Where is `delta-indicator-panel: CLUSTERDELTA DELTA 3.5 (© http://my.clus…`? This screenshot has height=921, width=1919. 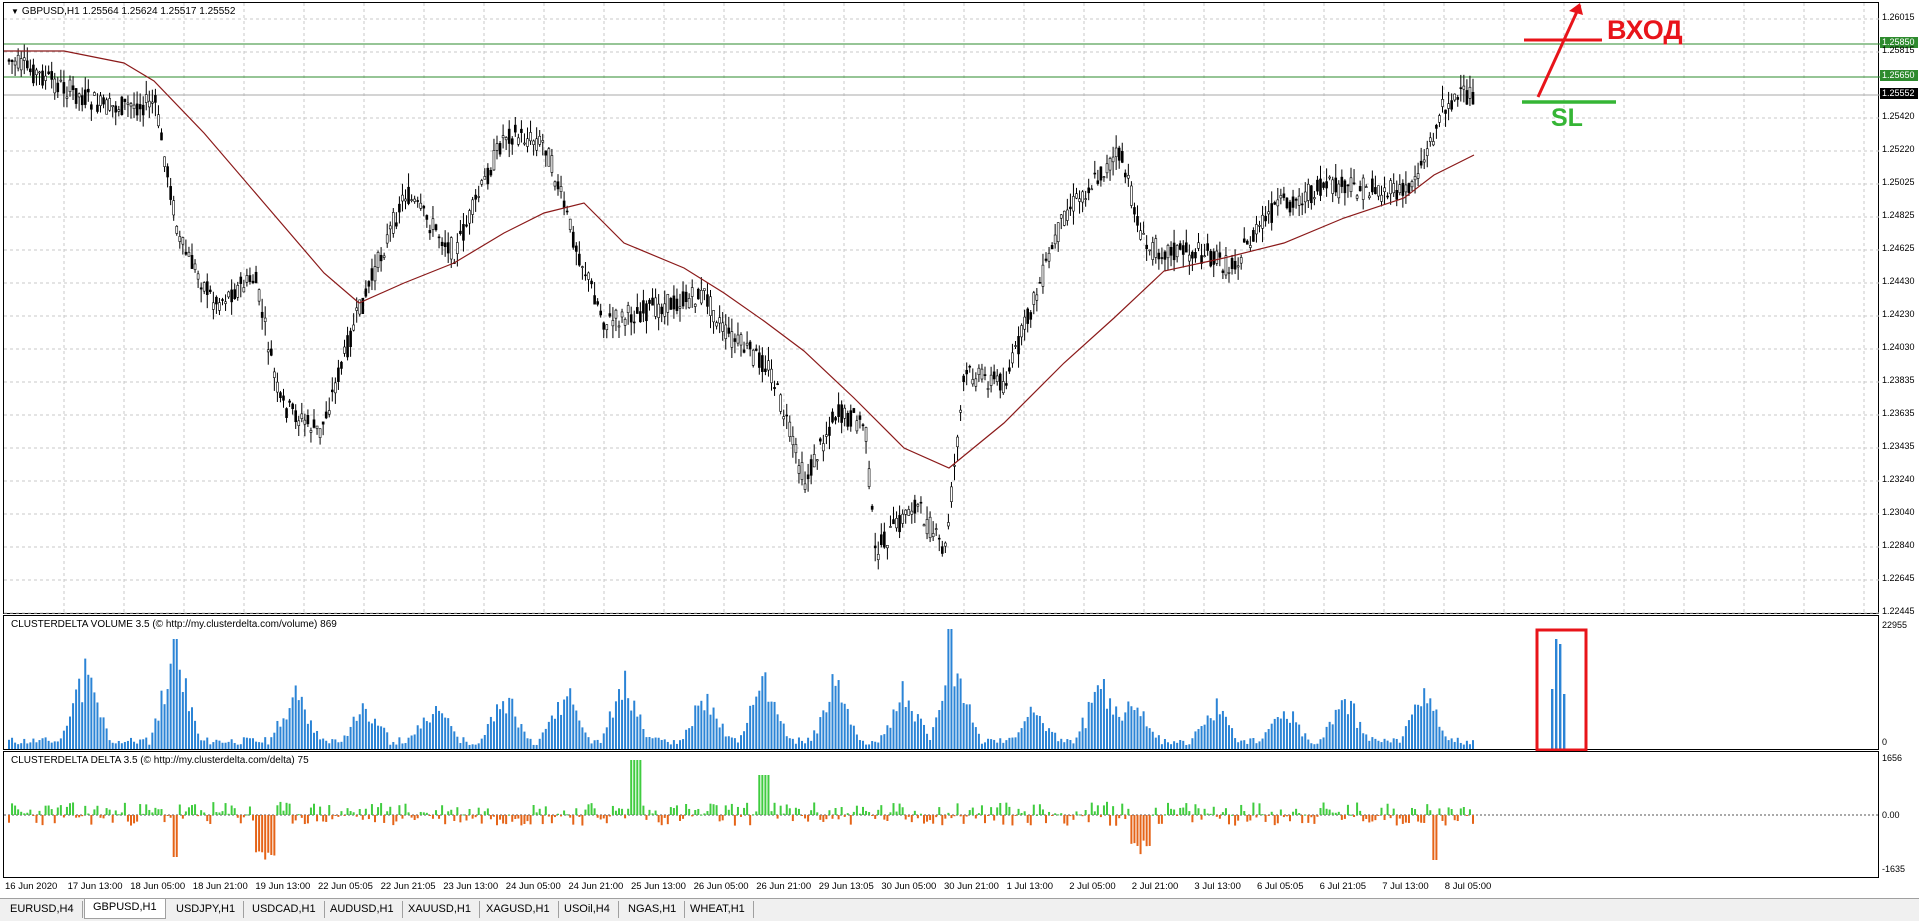 delta-indicator-panel: CLUSTERDELTA DELTA 3.5 (© http://my.clus… is located at coordinates (941, 814).